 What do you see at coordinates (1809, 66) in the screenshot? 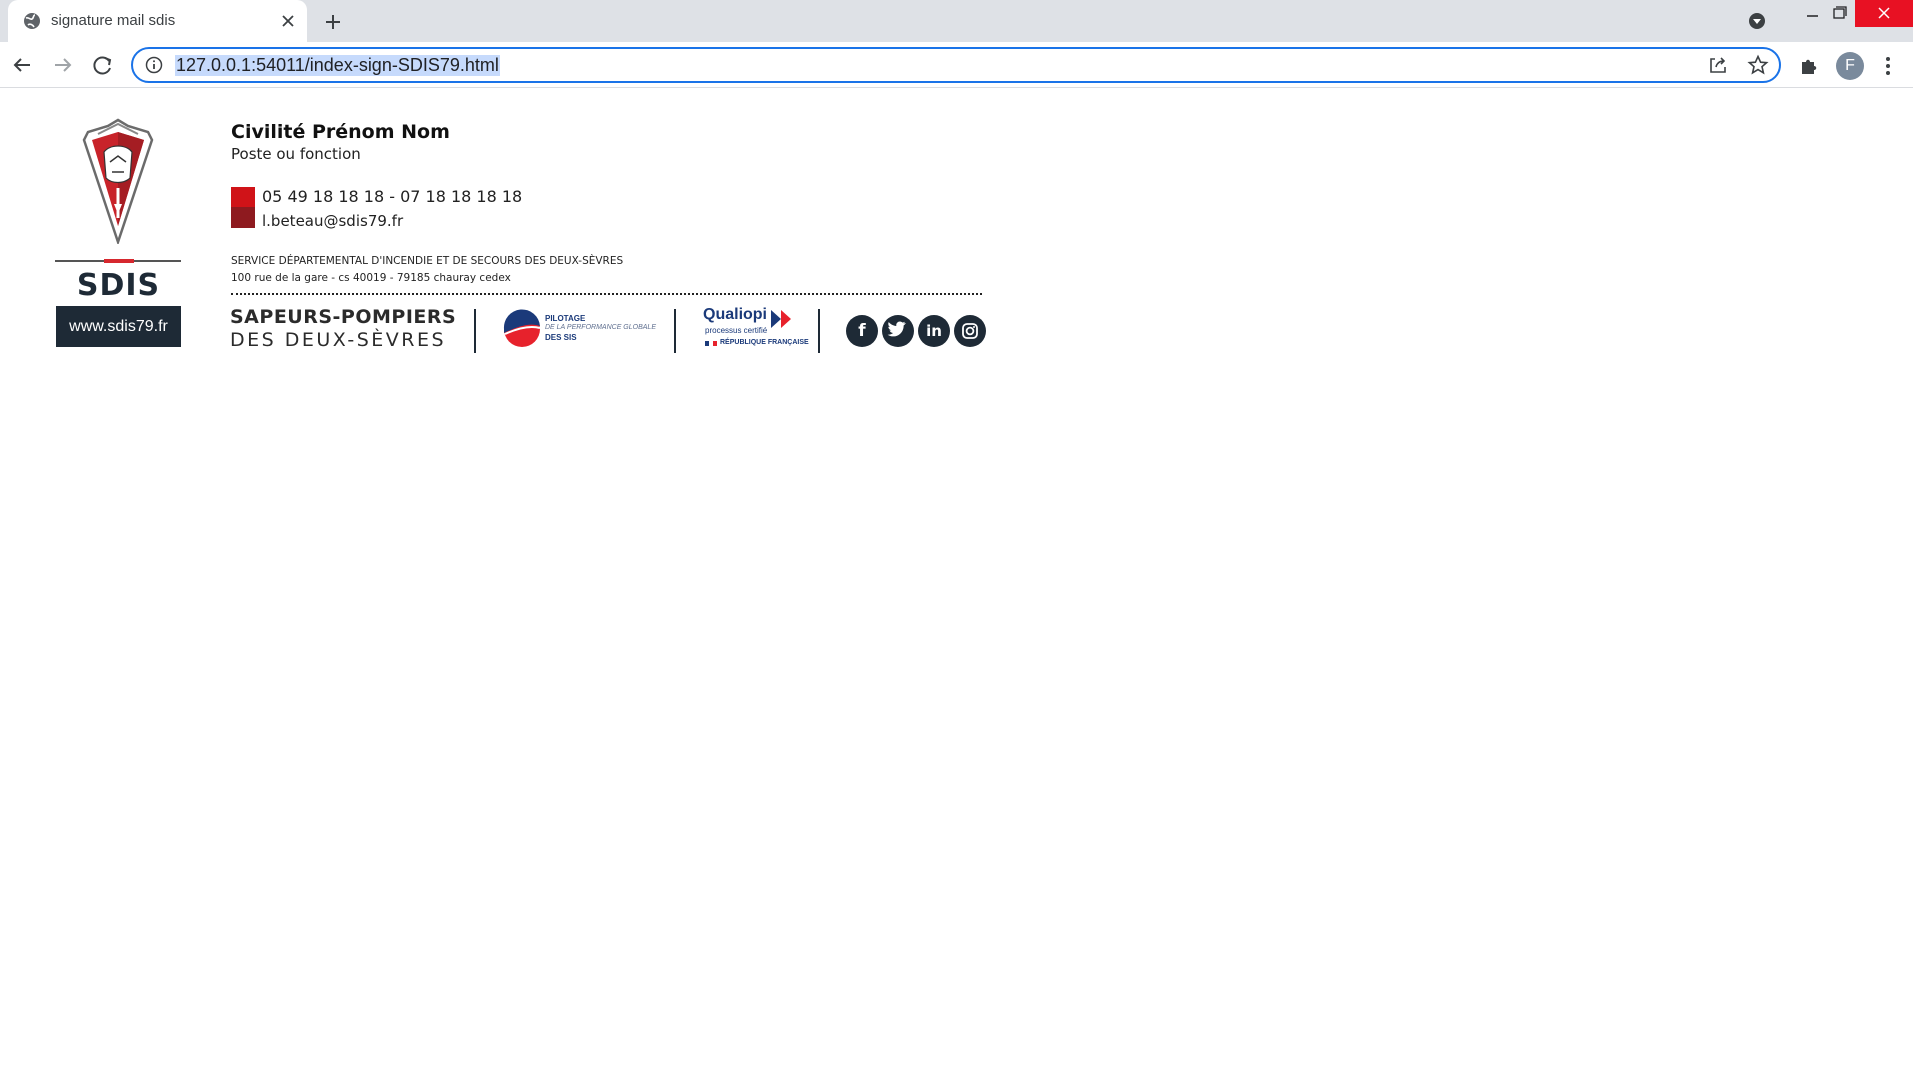
I see `extensions-icon` at bounding box center [1809, 66].